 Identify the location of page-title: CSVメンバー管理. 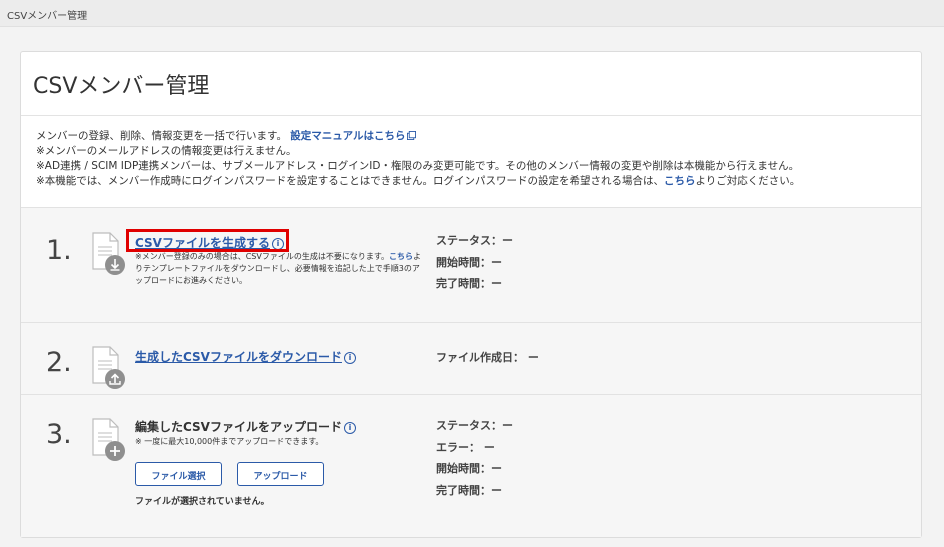
(121, 86).